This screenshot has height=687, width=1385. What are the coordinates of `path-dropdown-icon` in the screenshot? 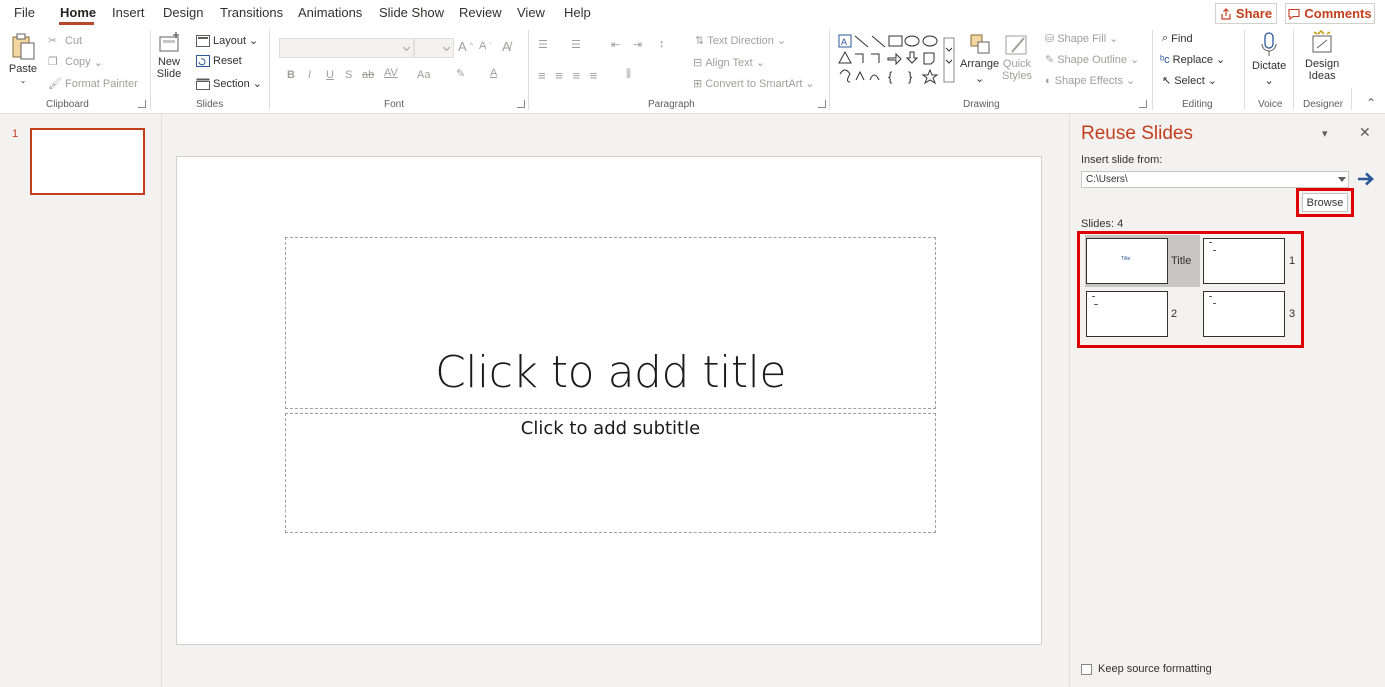 It's located at (1342, 179).